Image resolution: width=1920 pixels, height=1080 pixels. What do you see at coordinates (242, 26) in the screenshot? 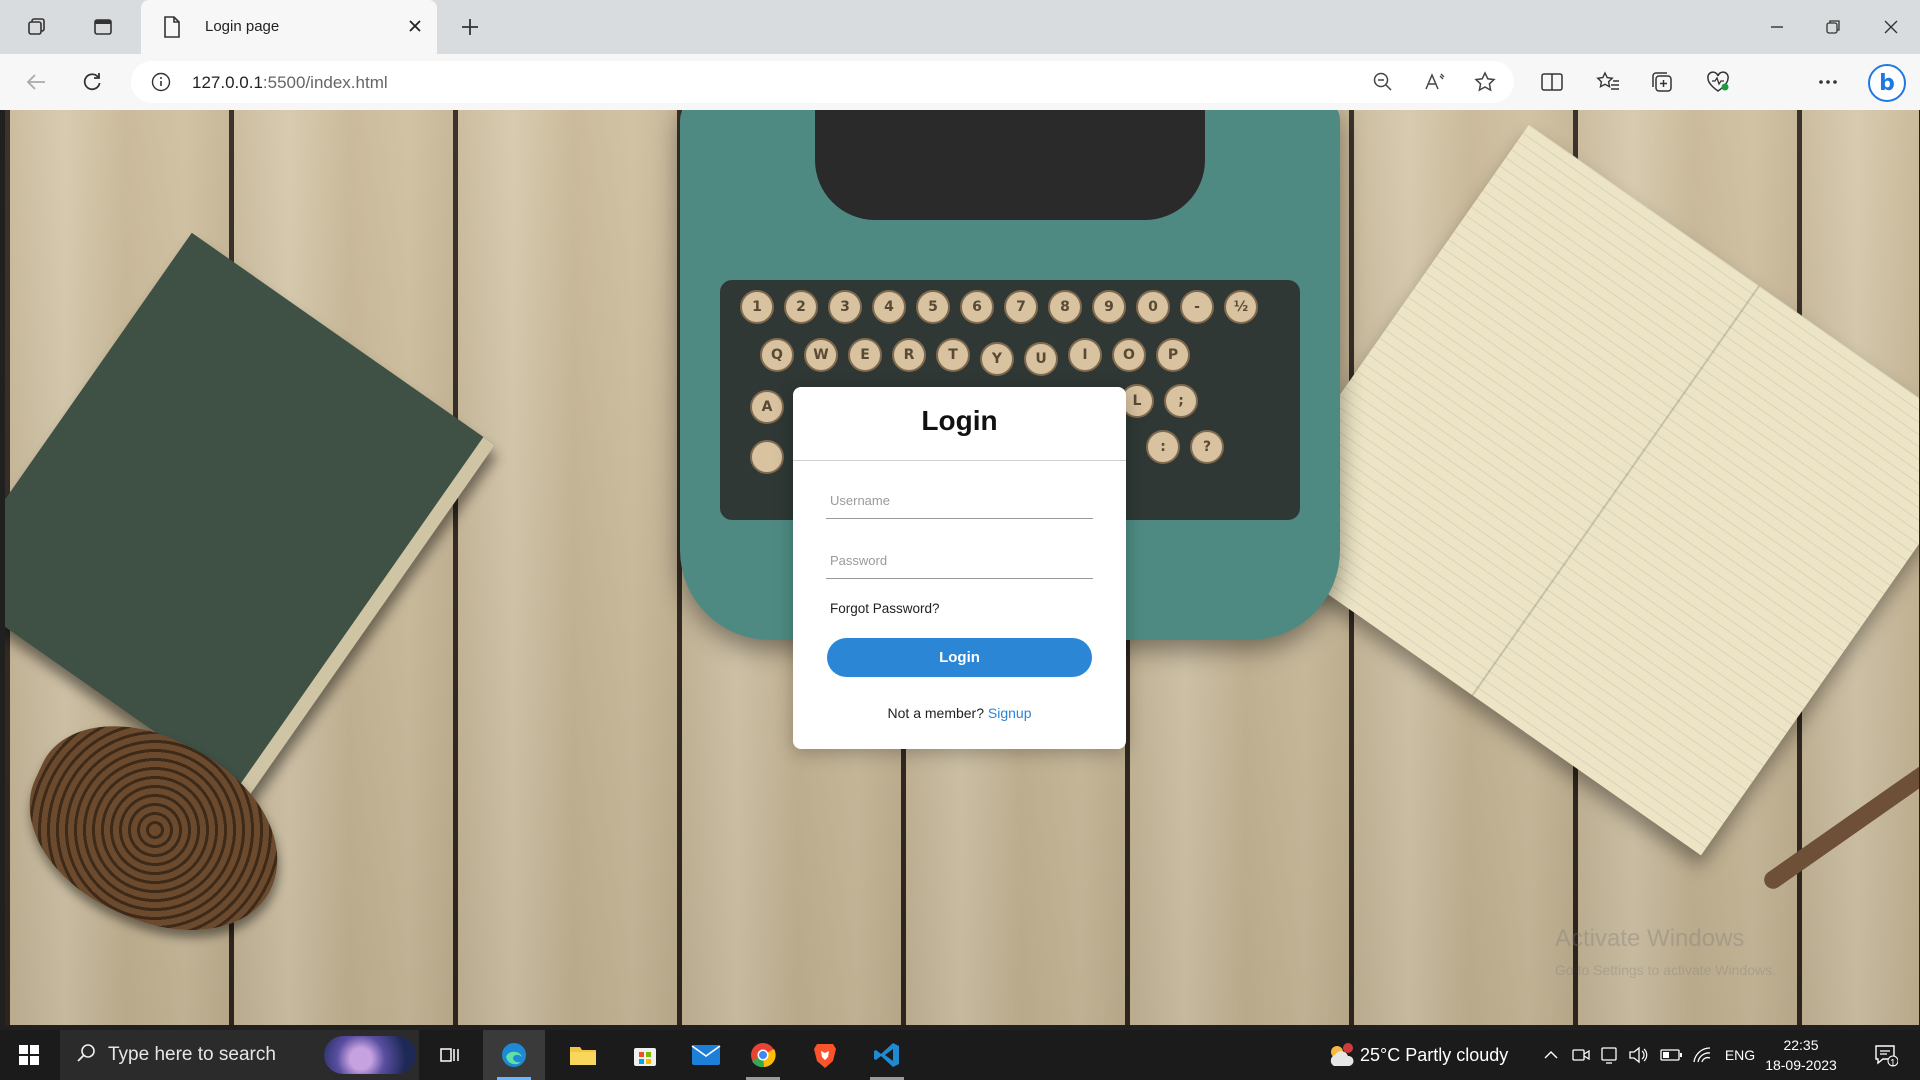
I see `tab-title: Login page` at bounding box center [242, 26].